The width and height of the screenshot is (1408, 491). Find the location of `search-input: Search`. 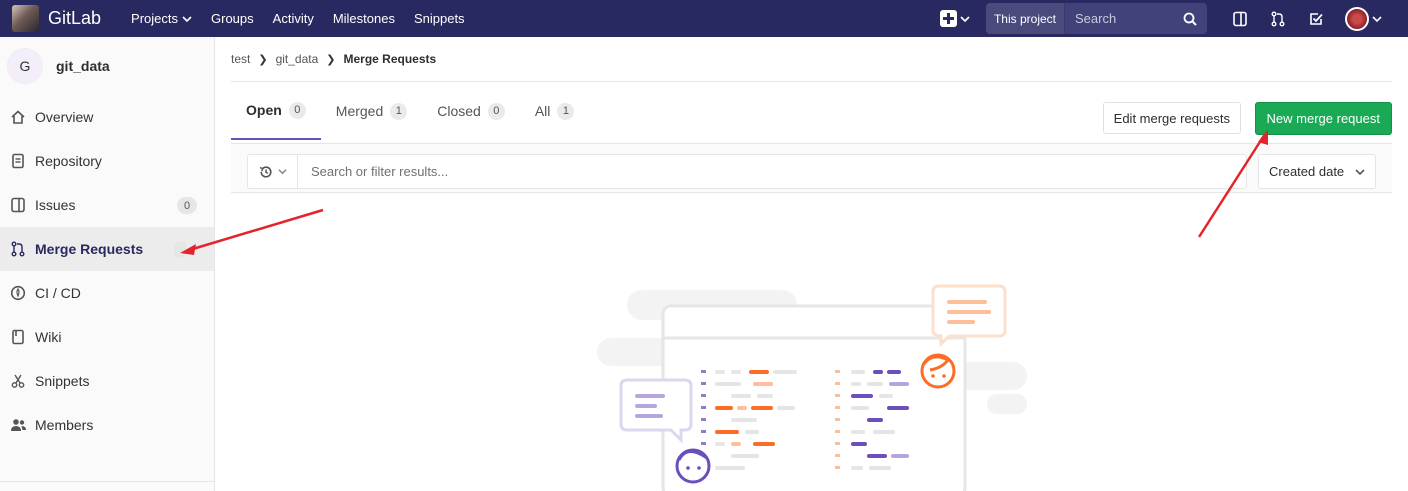

search-input: Search is located at coordinates (1136, 18).